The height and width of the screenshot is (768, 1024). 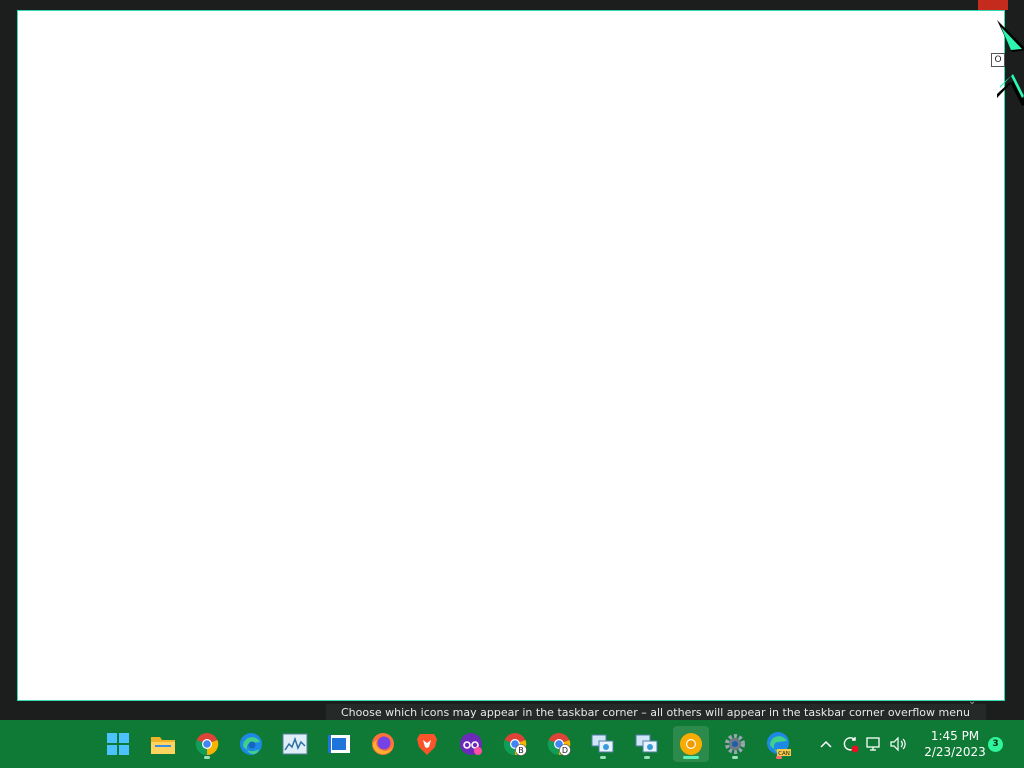 What do you see at coordinates (955, 752) in the screenshot?
I see `clock-date: 2/23/2023` at bounding box center [955, 752].